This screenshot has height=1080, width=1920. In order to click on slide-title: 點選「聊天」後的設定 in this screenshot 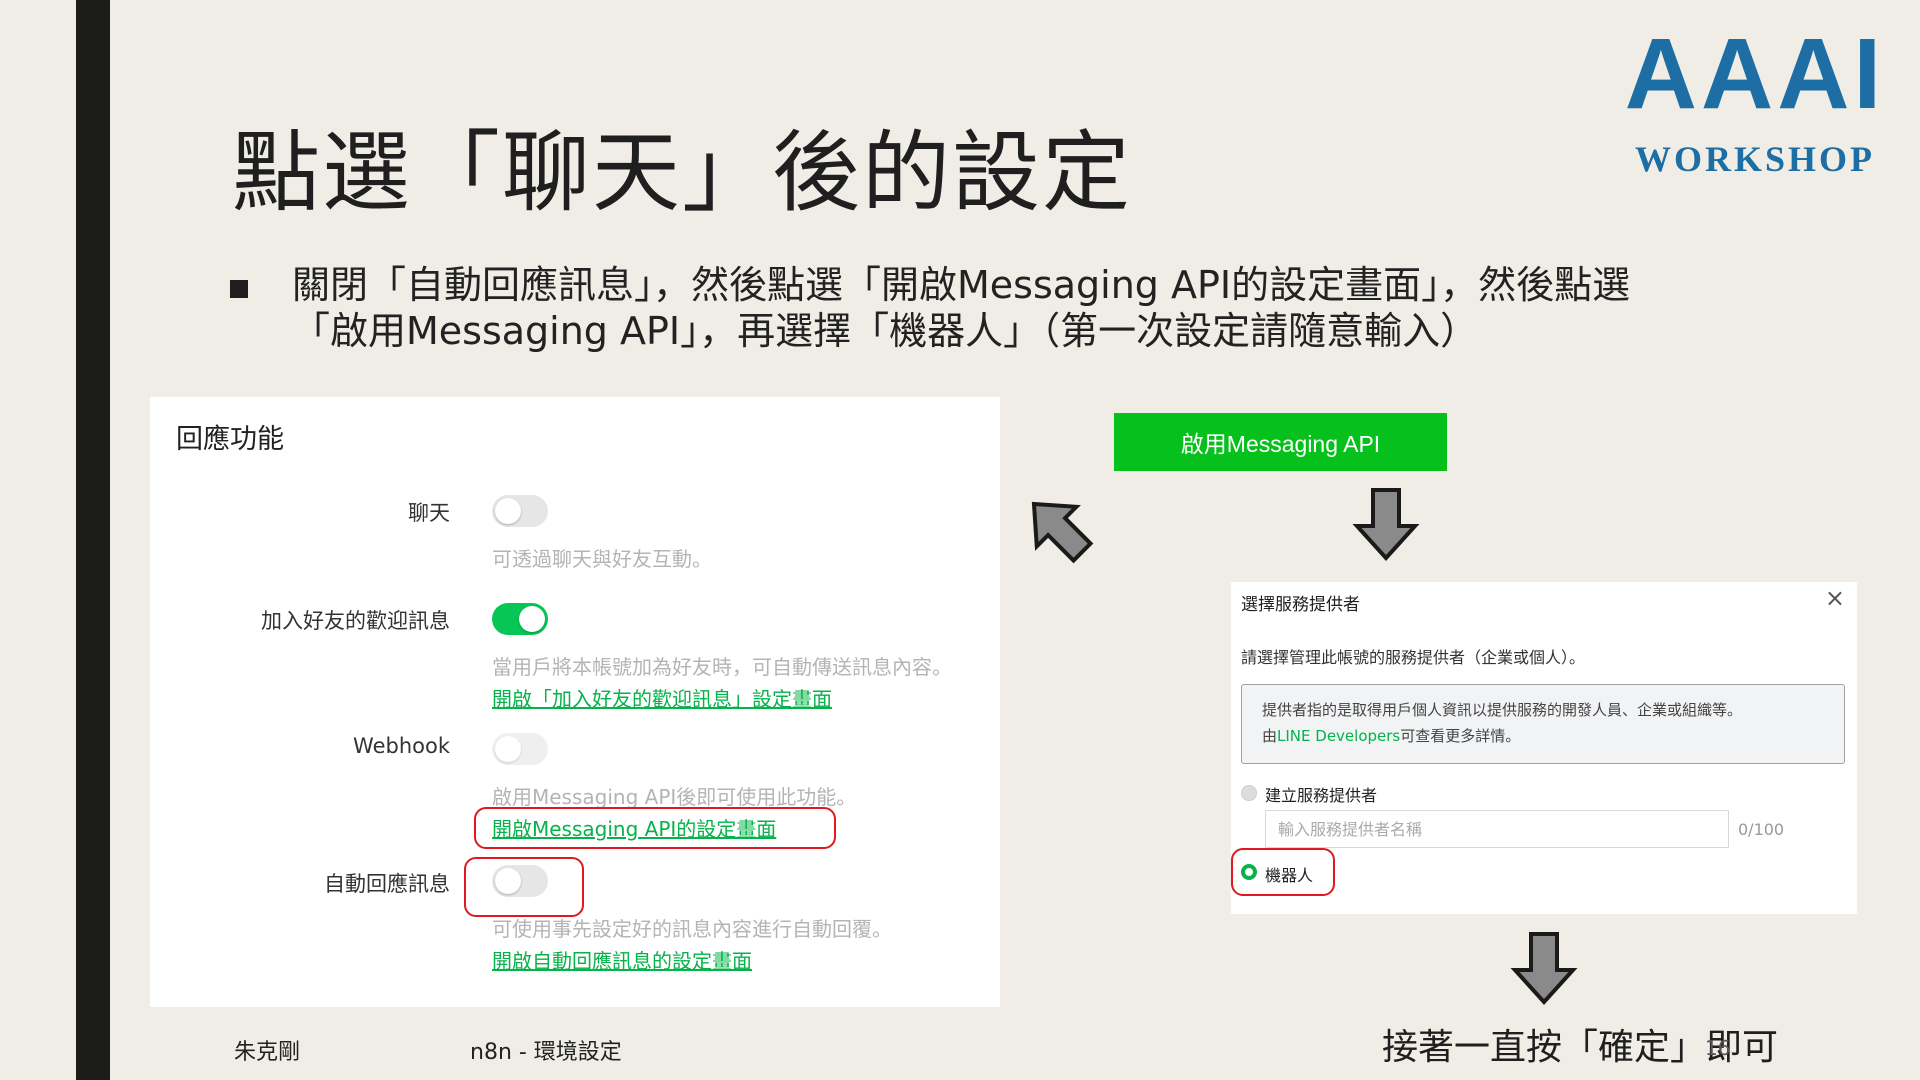, I will do `click(682, 172)`.